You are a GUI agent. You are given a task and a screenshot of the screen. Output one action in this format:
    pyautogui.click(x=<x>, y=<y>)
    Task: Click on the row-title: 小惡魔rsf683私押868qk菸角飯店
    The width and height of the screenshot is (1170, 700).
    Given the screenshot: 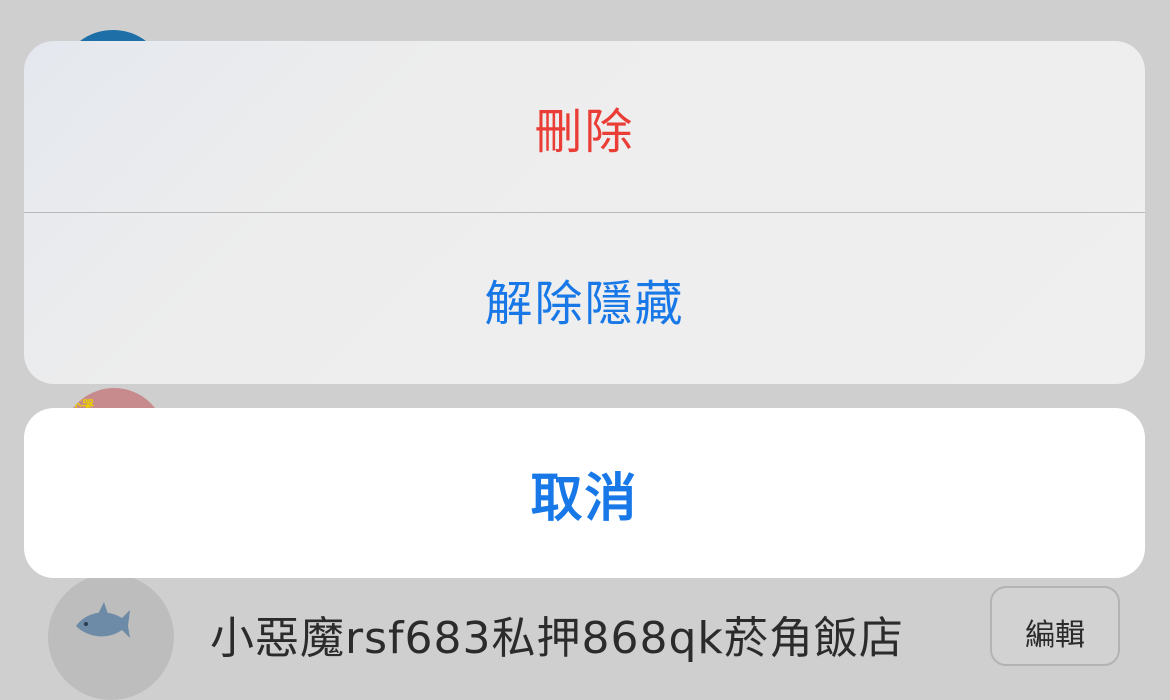 What is the action you would take?
    pyautogui.click(x=557, y=638)
    